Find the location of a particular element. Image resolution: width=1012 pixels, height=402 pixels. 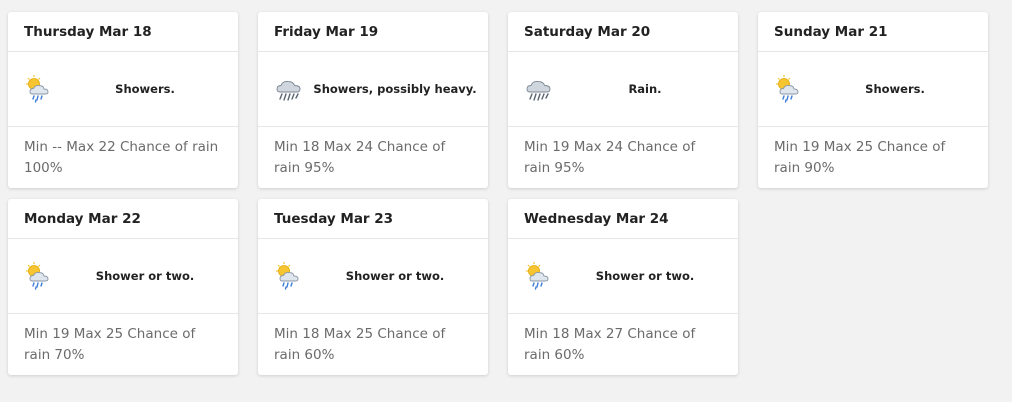

temperature-rain-details: Min -- Max 22 Chance of rain 100% is located at coordinates (121, 157).